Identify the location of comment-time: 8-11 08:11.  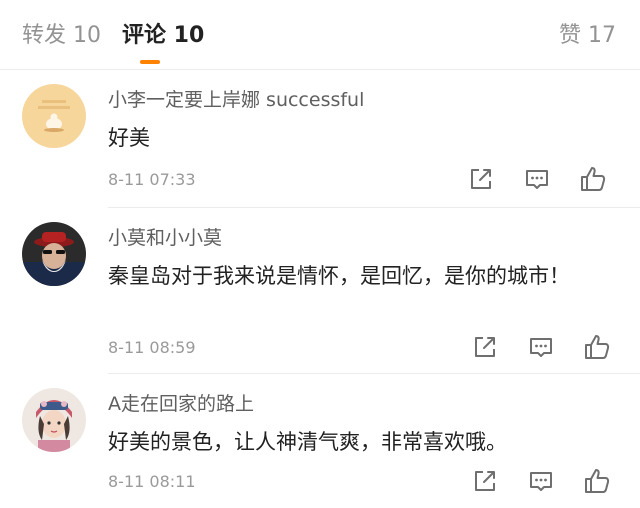
(152, 481).